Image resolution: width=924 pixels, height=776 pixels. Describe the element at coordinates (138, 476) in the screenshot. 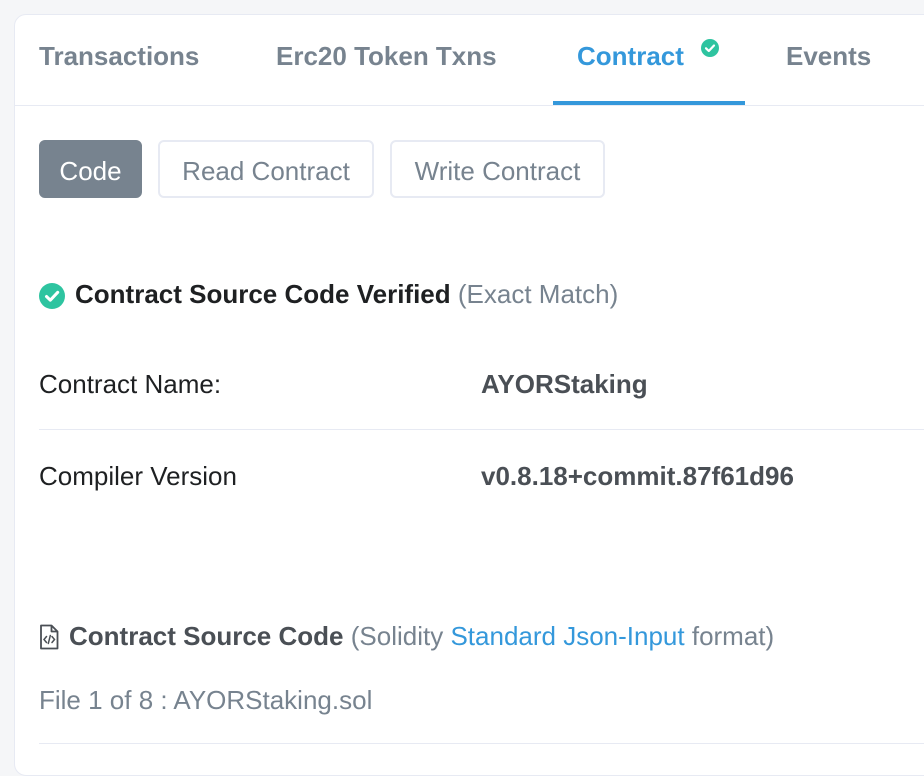

I see `compiler-version-label: Compiler Version` at that location.